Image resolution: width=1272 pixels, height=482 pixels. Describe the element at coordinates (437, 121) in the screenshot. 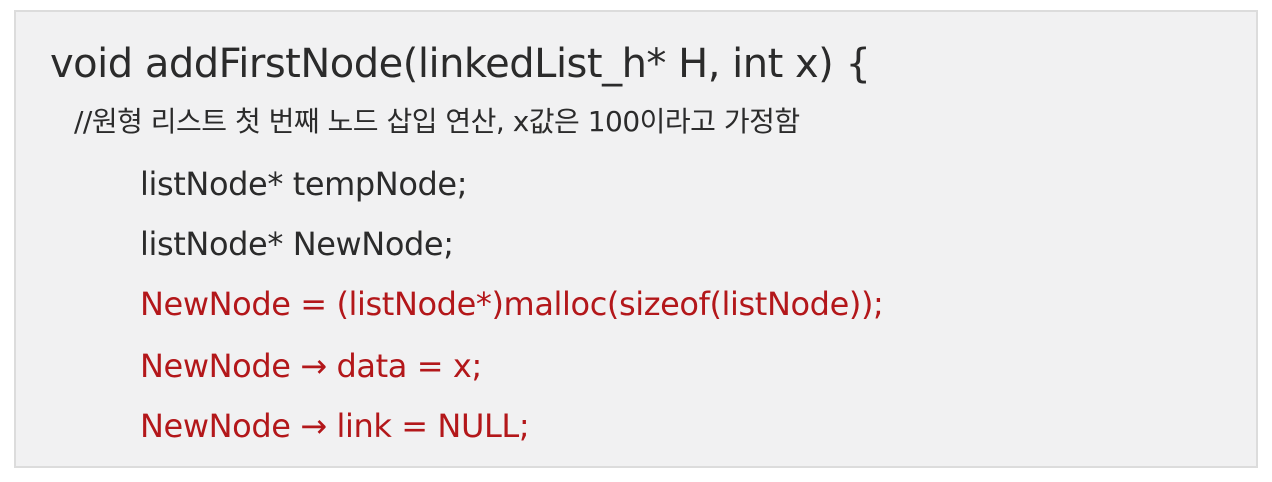

I see `code-comment: //원형 리스트 첫 번째 노드 삽입 연산, x값은 100이라고 가정함` at that location.